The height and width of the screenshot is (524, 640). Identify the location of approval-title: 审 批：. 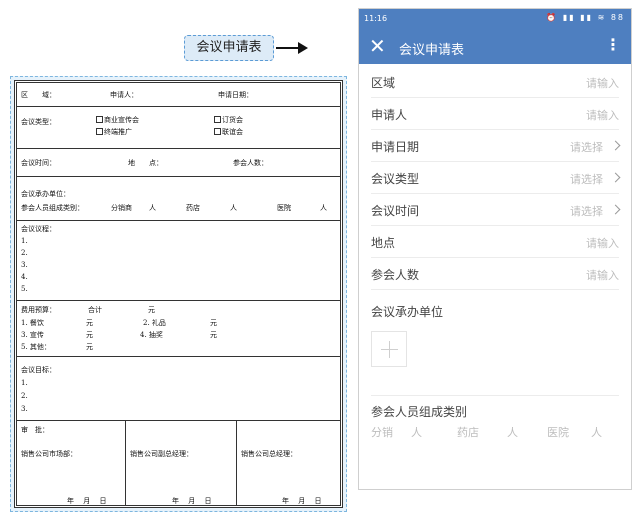
(35, 430).